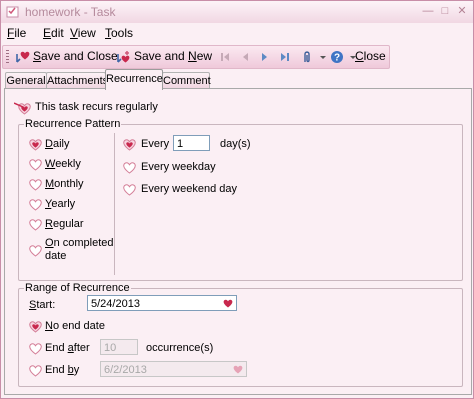  I want to click on pattern-divider, so click(114, 204).